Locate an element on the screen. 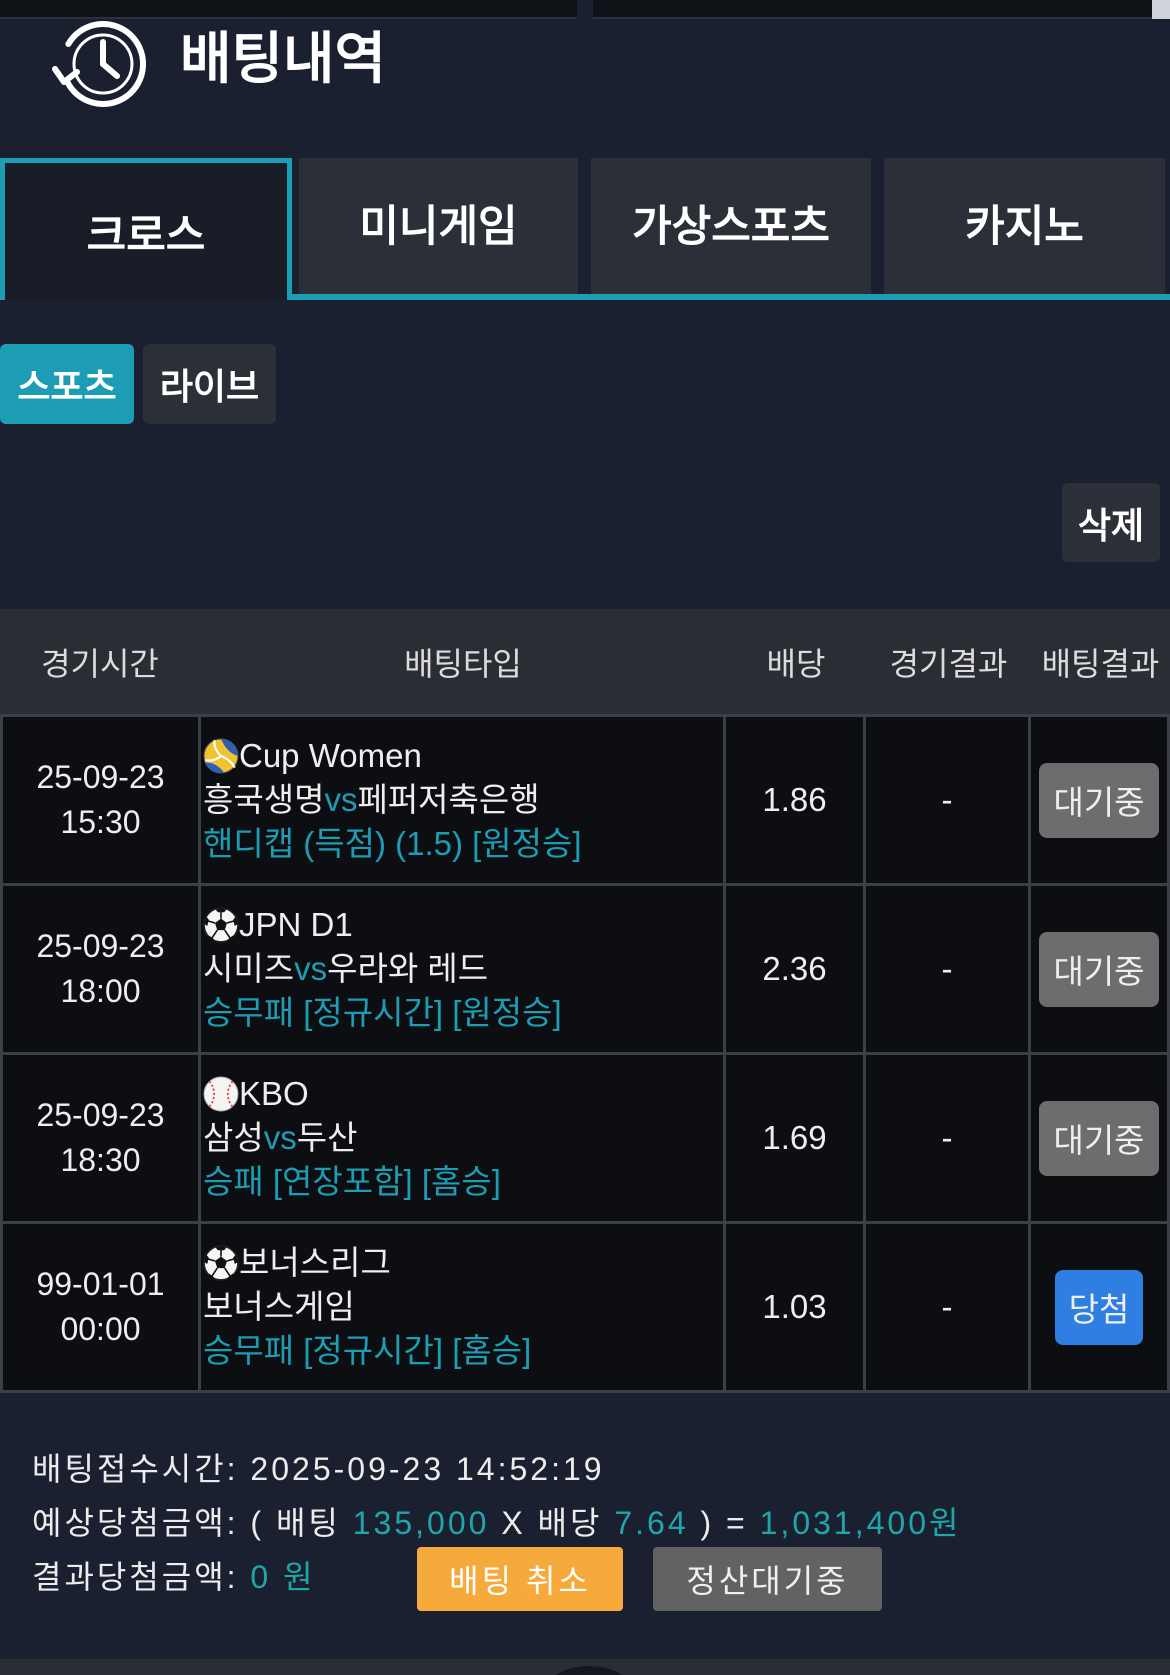 The image size is (1170, 1675). odds-value: 1.86 is located at coordinates (794, 799).